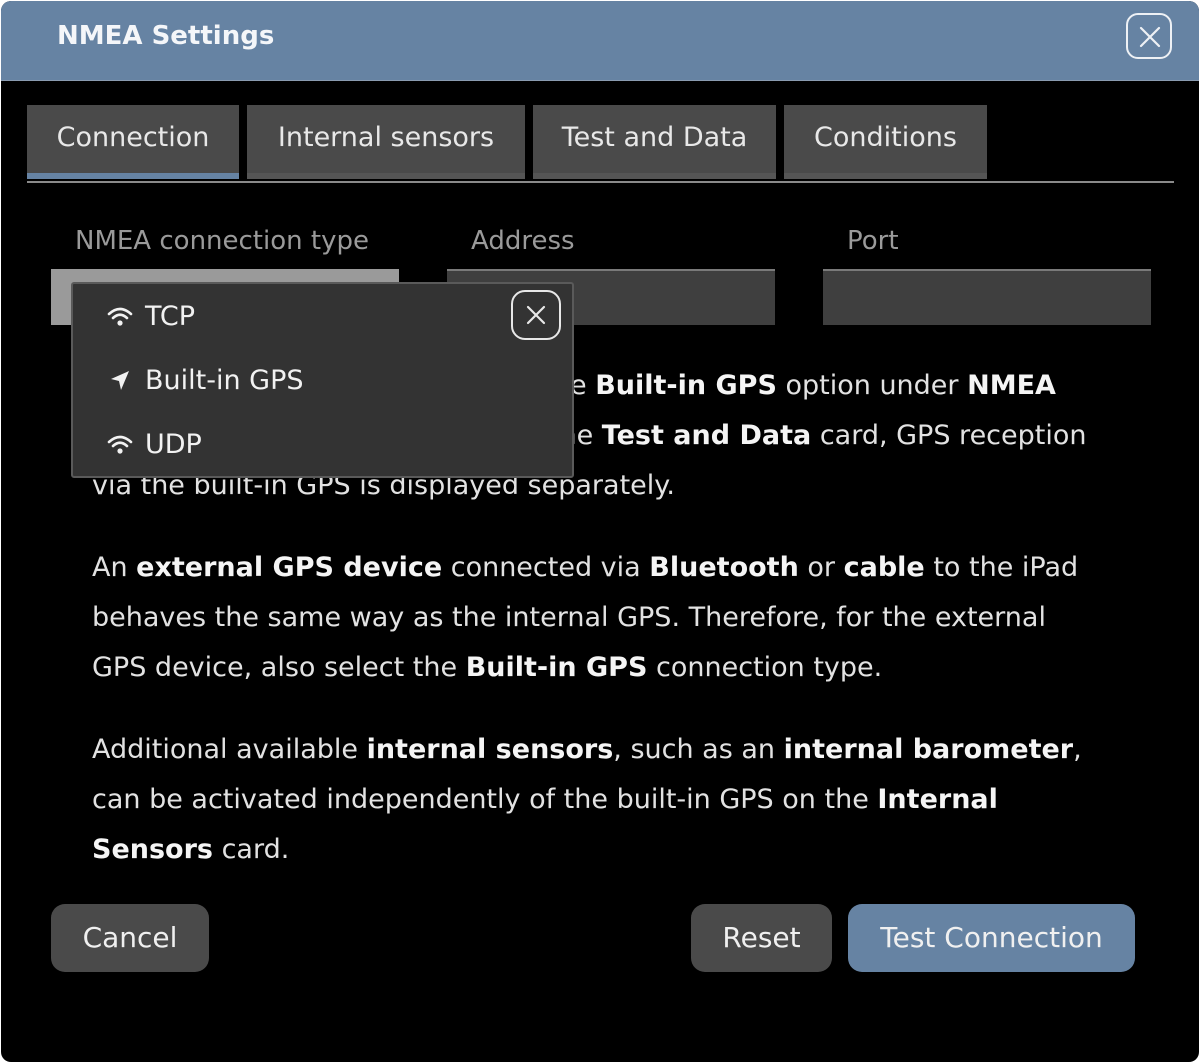 The width and height of the screenshot is (1201, 1064). What do you see at coordinates (222, 241) in the screenshot?
I see `connection-type-label: NMEA connection type` at bounding box center [222, 241].